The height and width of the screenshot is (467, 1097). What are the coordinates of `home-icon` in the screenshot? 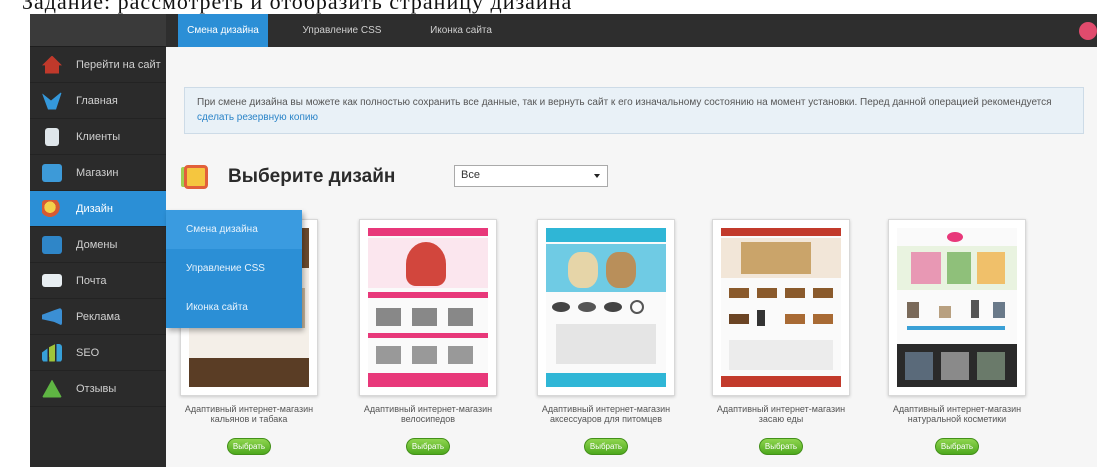 It's located at (52, 64).